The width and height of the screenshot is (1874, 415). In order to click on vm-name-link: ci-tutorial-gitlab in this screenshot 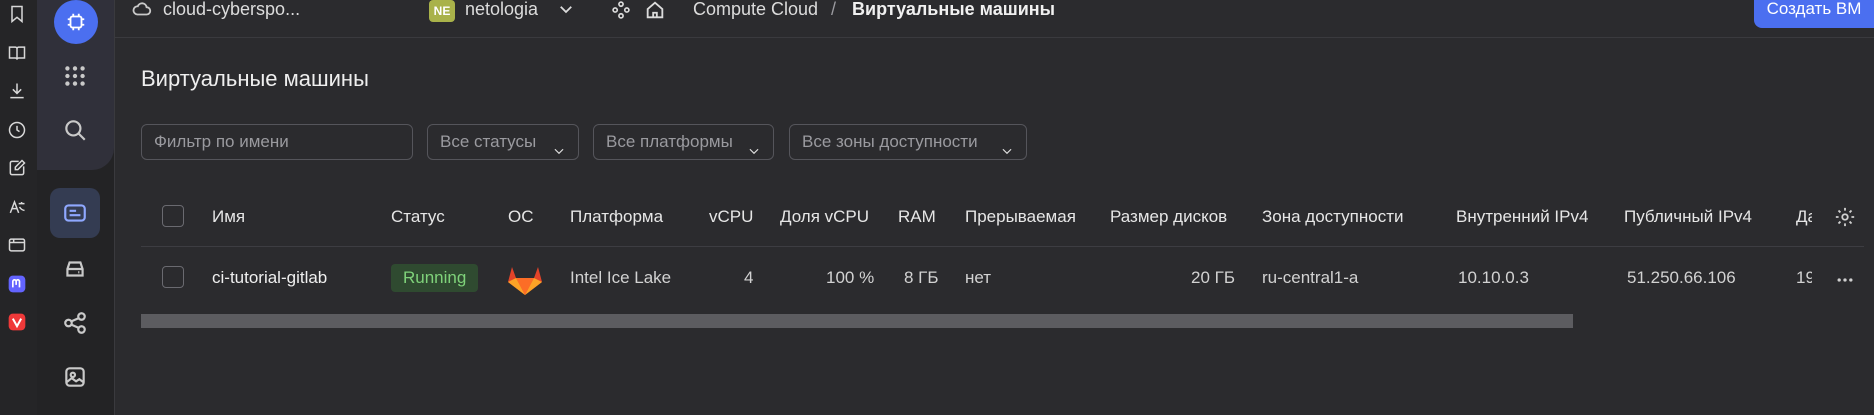, I will do `click(269, 278)`.